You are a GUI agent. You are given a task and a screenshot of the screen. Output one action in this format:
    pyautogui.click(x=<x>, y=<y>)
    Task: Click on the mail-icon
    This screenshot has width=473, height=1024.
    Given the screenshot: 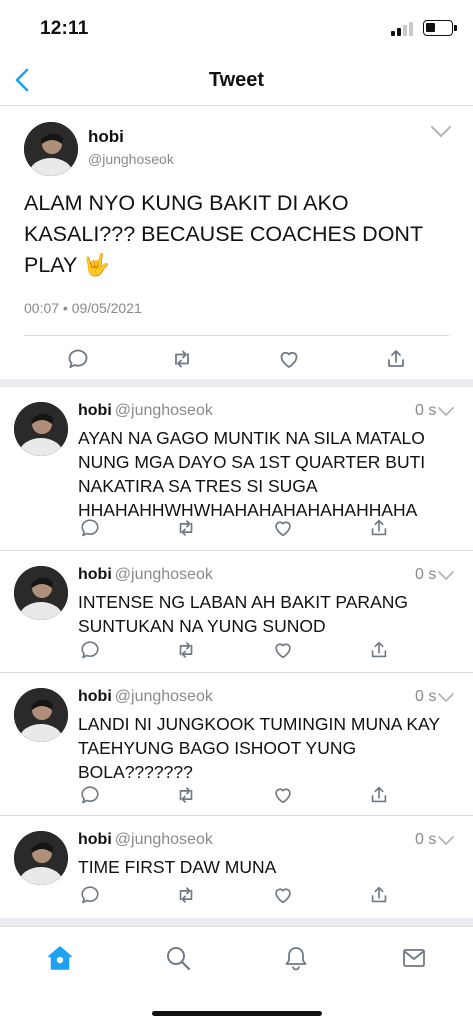 What is the action you would take?
    pyautogui.click(x=414, y=958)
    